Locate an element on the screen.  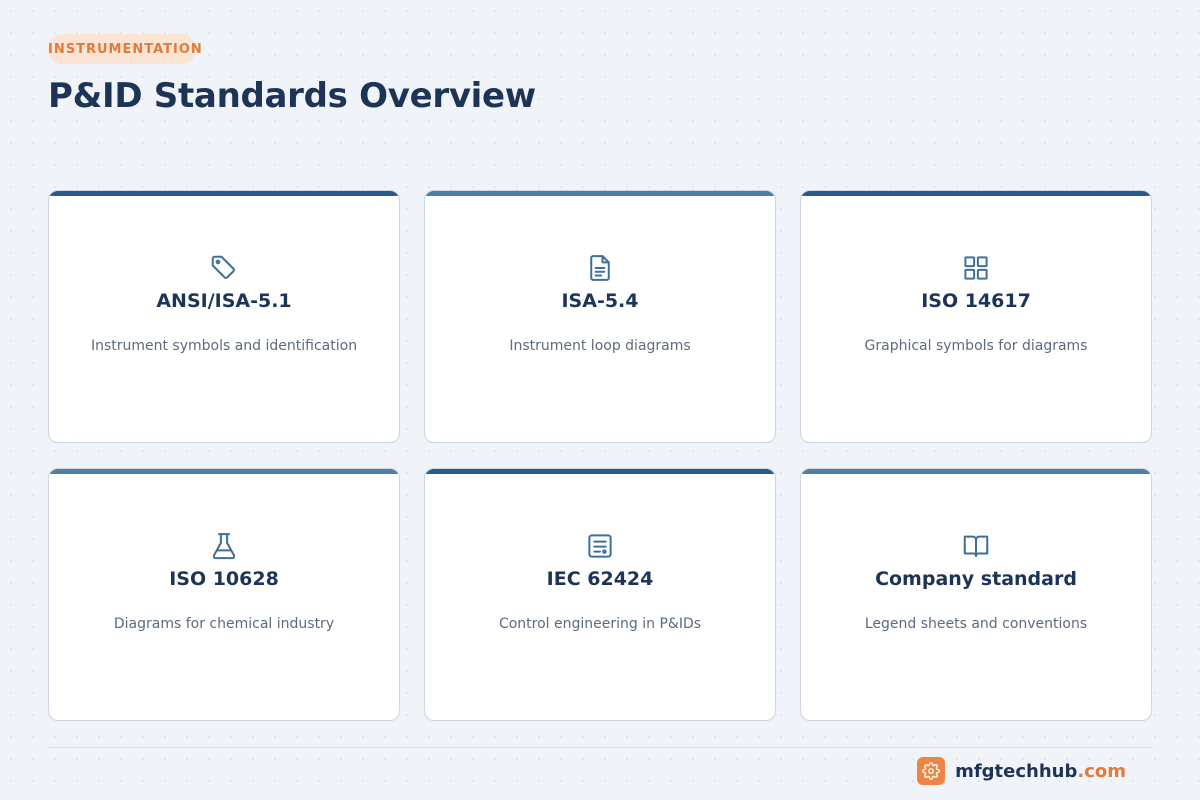
document-icon is located at coordinates (600, 268).